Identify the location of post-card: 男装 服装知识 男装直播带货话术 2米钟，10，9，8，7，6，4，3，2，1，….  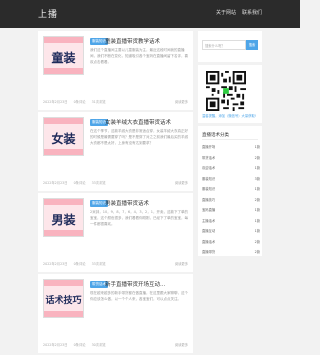
(115, 232).